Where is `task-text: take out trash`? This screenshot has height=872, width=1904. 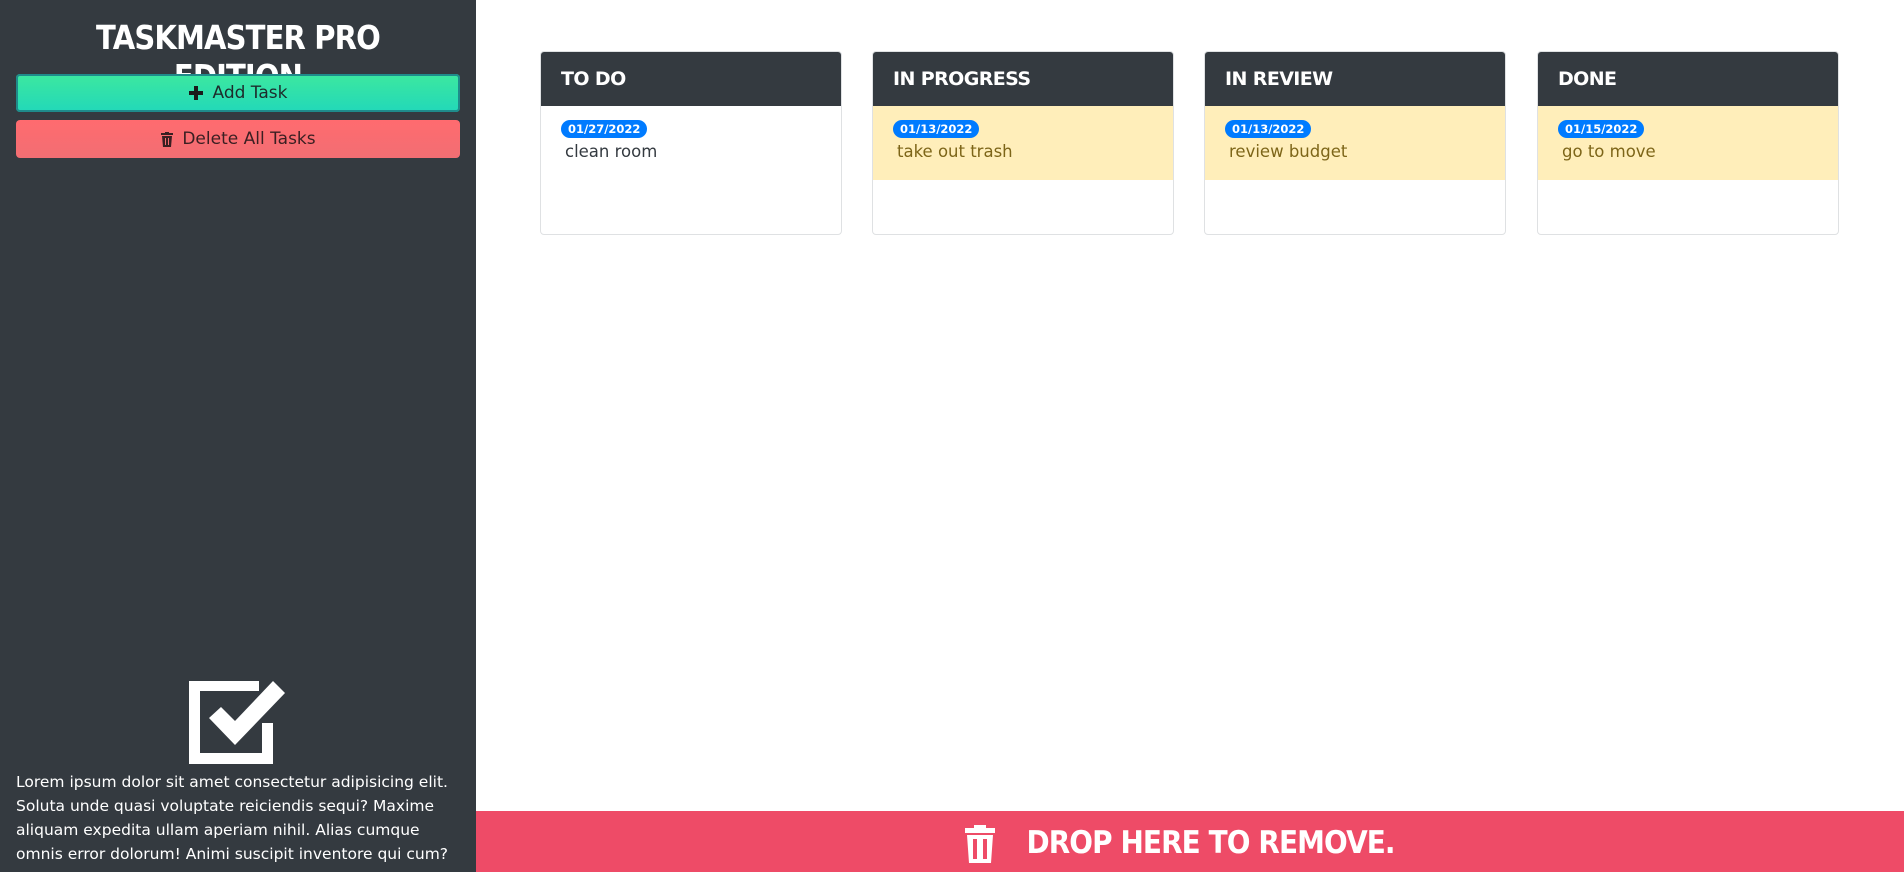 task-text: take out trash is located at coordinates (1025, 151).